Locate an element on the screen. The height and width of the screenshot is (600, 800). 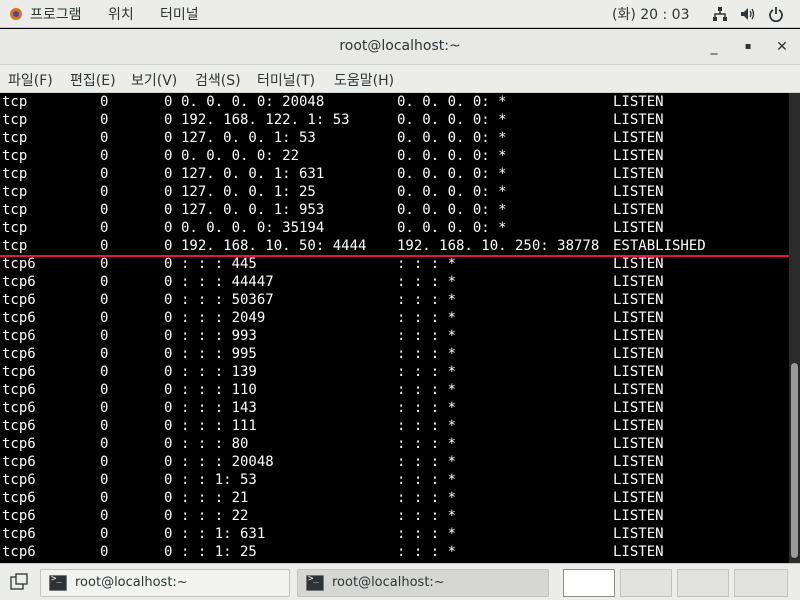
show-desktop-icon is located at coordinates (19, 582).